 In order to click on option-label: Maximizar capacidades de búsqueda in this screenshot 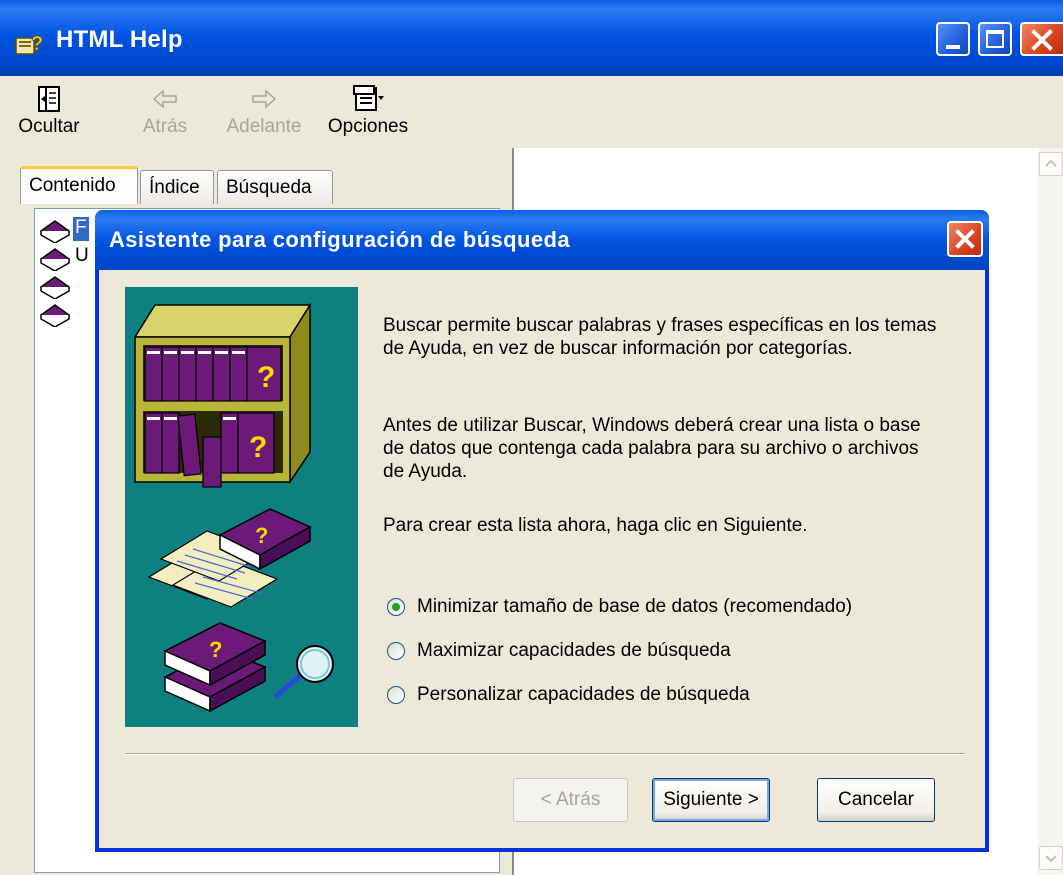, I will do `click(574, 650)`.